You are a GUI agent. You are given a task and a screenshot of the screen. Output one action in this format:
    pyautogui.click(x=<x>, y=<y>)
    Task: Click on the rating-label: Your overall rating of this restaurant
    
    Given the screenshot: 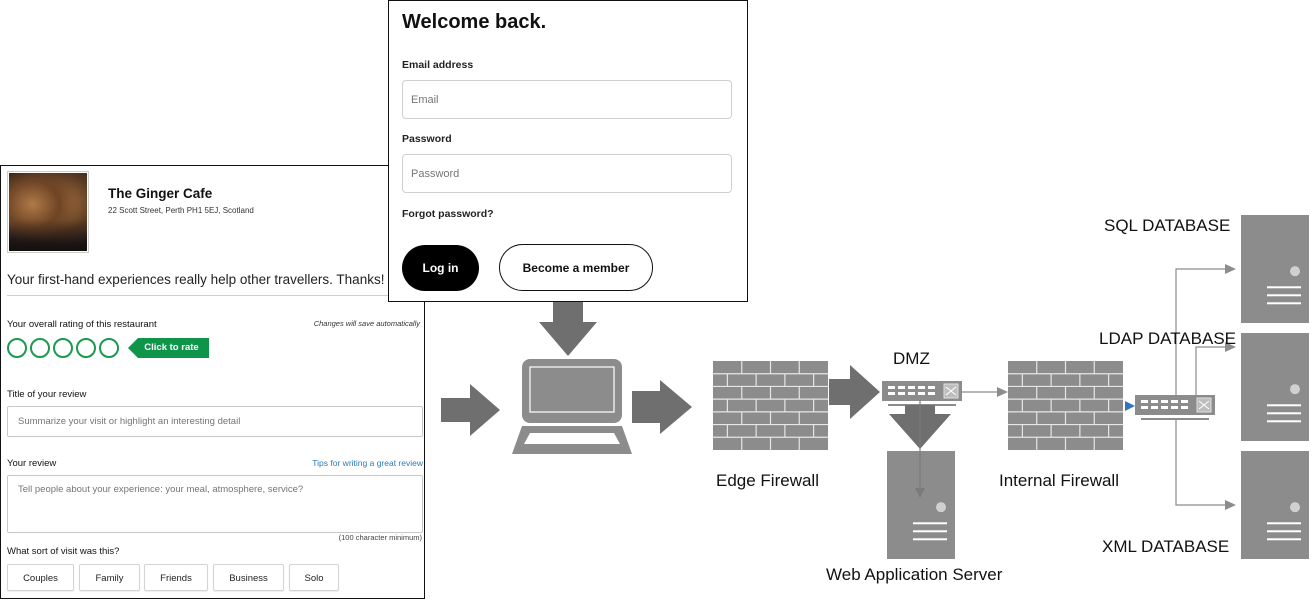 What is the action you would take?
    pyautogui.click(x=82, y=324)
    